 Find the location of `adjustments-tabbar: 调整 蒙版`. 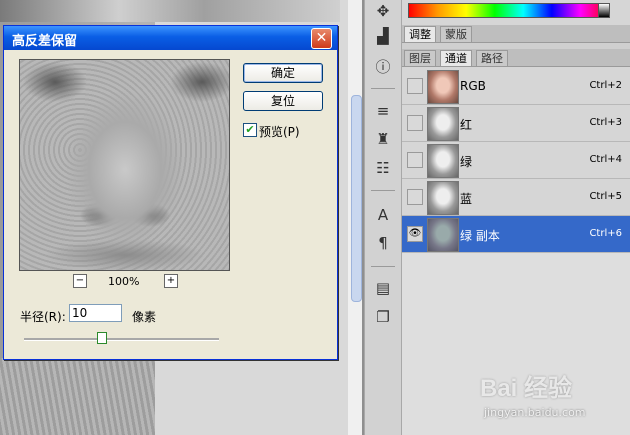

adjustments-tabbar: 调整 蒙版 is located at coordinates (516, 34).